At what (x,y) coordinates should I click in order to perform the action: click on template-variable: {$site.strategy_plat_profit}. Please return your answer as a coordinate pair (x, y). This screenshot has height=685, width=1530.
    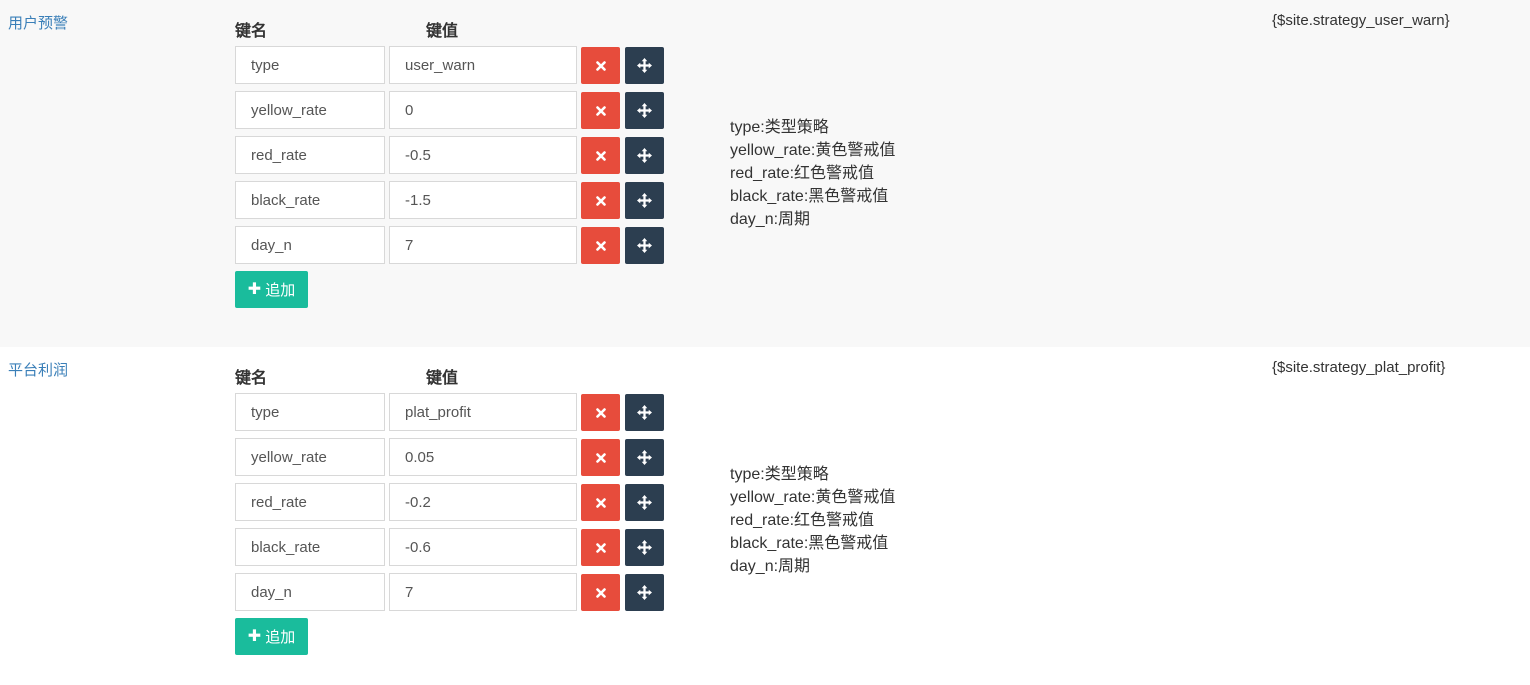
    Looking at the image, I should click on (1359, 367).